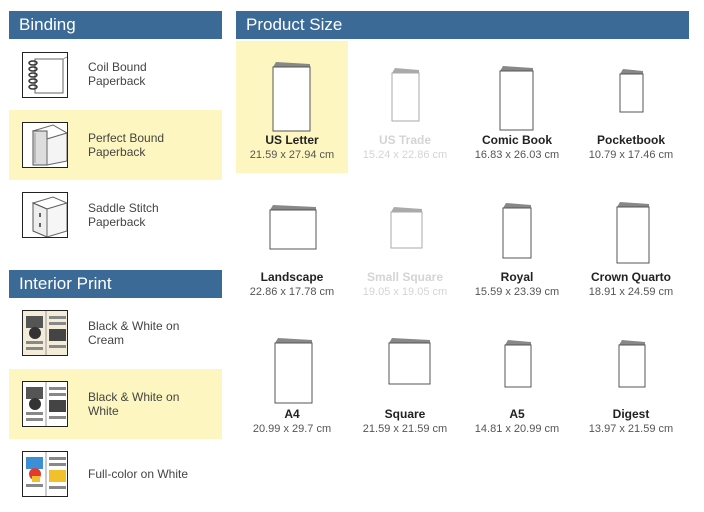 Image resolution: width=704 pixels, height=512 pixels. I want to click on size-option-comic-book: Comic Book 16.83 x 26.03 cm, so click(517, 107).